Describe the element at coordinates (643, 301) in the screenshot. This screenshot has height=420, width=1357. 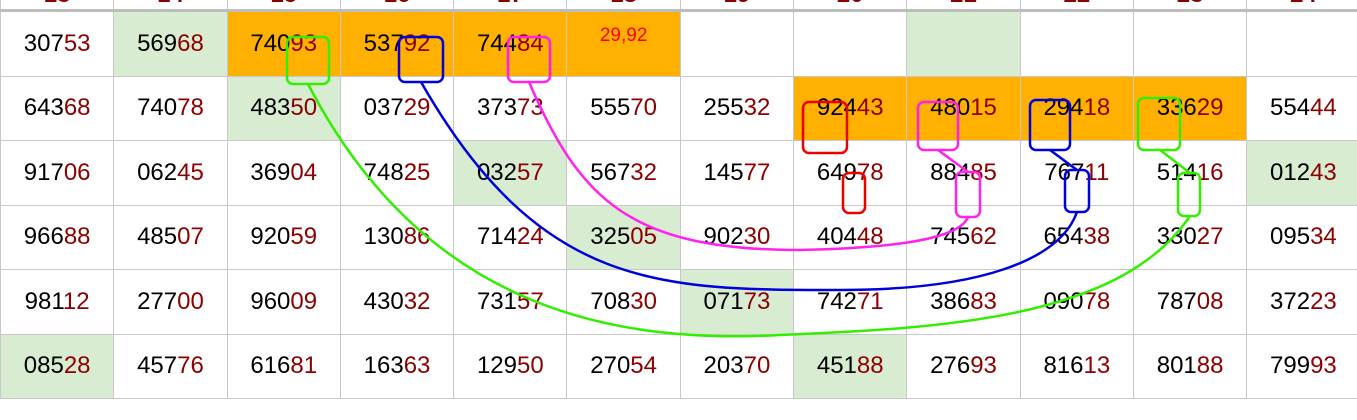
I see `number-tail: 30` at that location.